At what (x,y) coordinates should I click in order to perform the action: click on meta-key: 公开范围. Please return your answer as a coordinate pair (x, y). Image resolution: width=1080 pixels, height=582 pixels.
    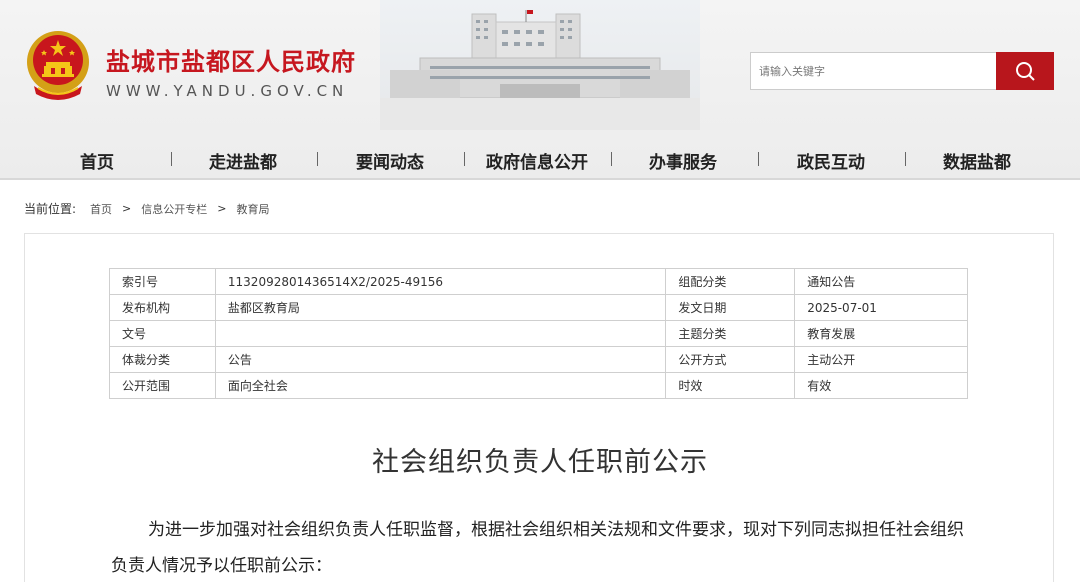
    Looking at the image, I should click on (162, 385).